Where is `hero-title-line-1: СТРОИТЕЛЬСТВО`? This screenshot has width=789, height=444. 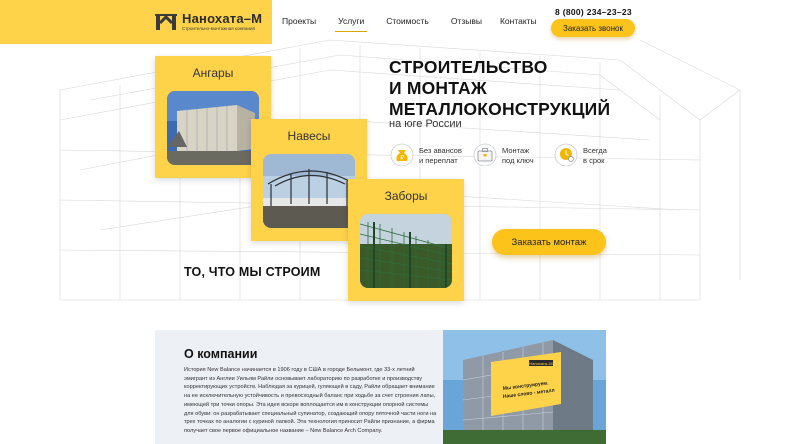
hero-title-line-1: СТРОИТЕЛЬСТВО is located at coordinates (468, 67).